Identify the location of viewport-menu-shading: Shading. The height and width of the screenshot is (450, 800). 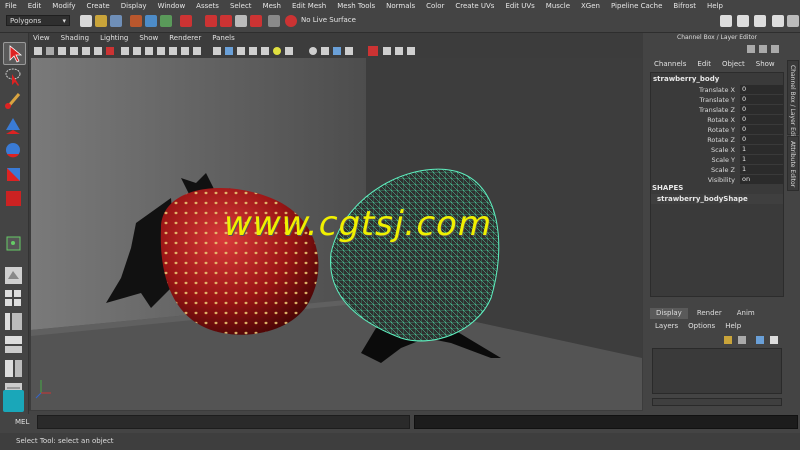
(75, 39).